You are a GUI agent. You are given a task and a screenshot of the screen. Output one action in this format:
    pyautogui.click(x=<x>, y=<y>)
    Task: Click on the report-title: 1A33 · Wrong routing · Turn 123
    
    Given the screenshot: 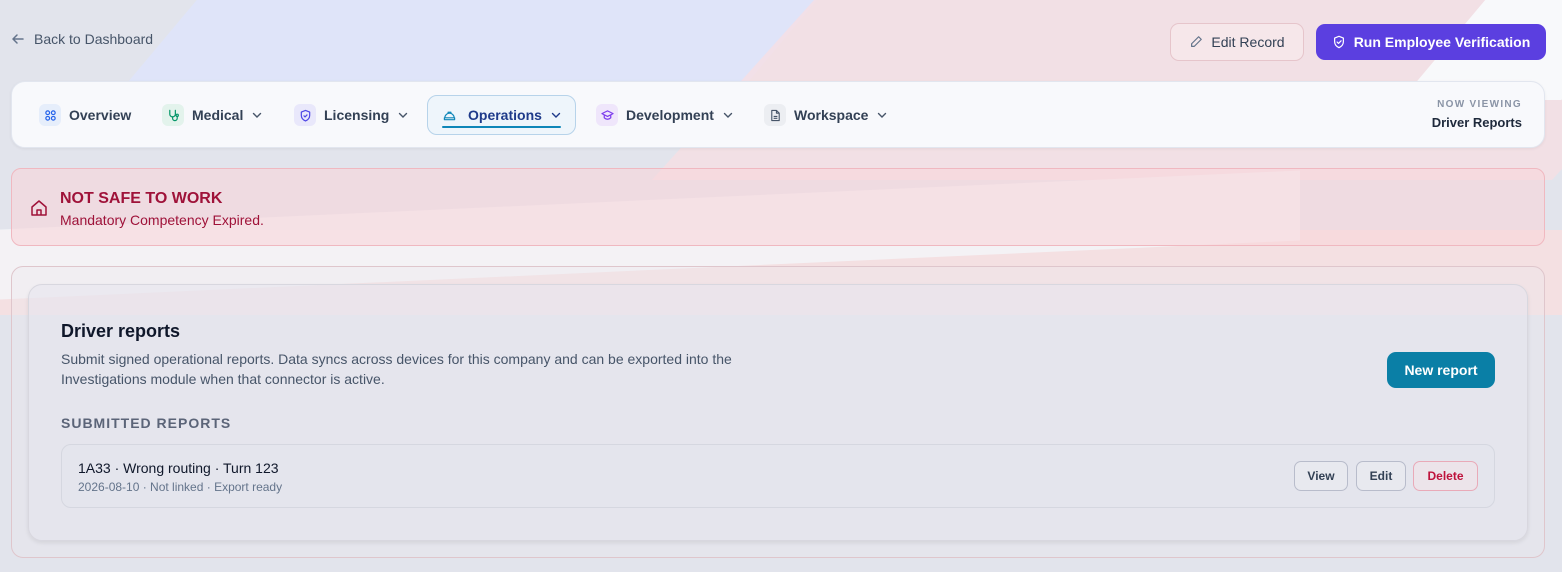 What is the action you would take?
    pyautogui.click(x=178, y=468)
    